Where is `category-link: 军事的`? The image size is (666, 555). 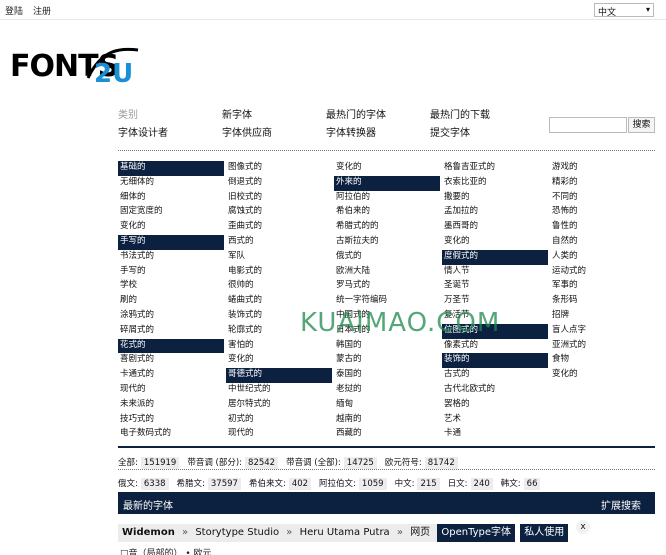 category-link: 军事的 is located at coordinates (602, 286).